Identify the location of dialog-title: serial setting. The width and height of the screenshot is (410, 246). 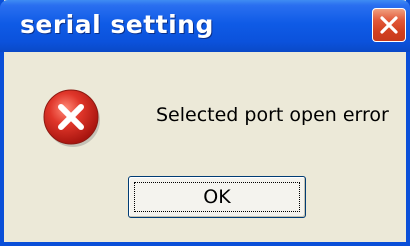
(117, 24).